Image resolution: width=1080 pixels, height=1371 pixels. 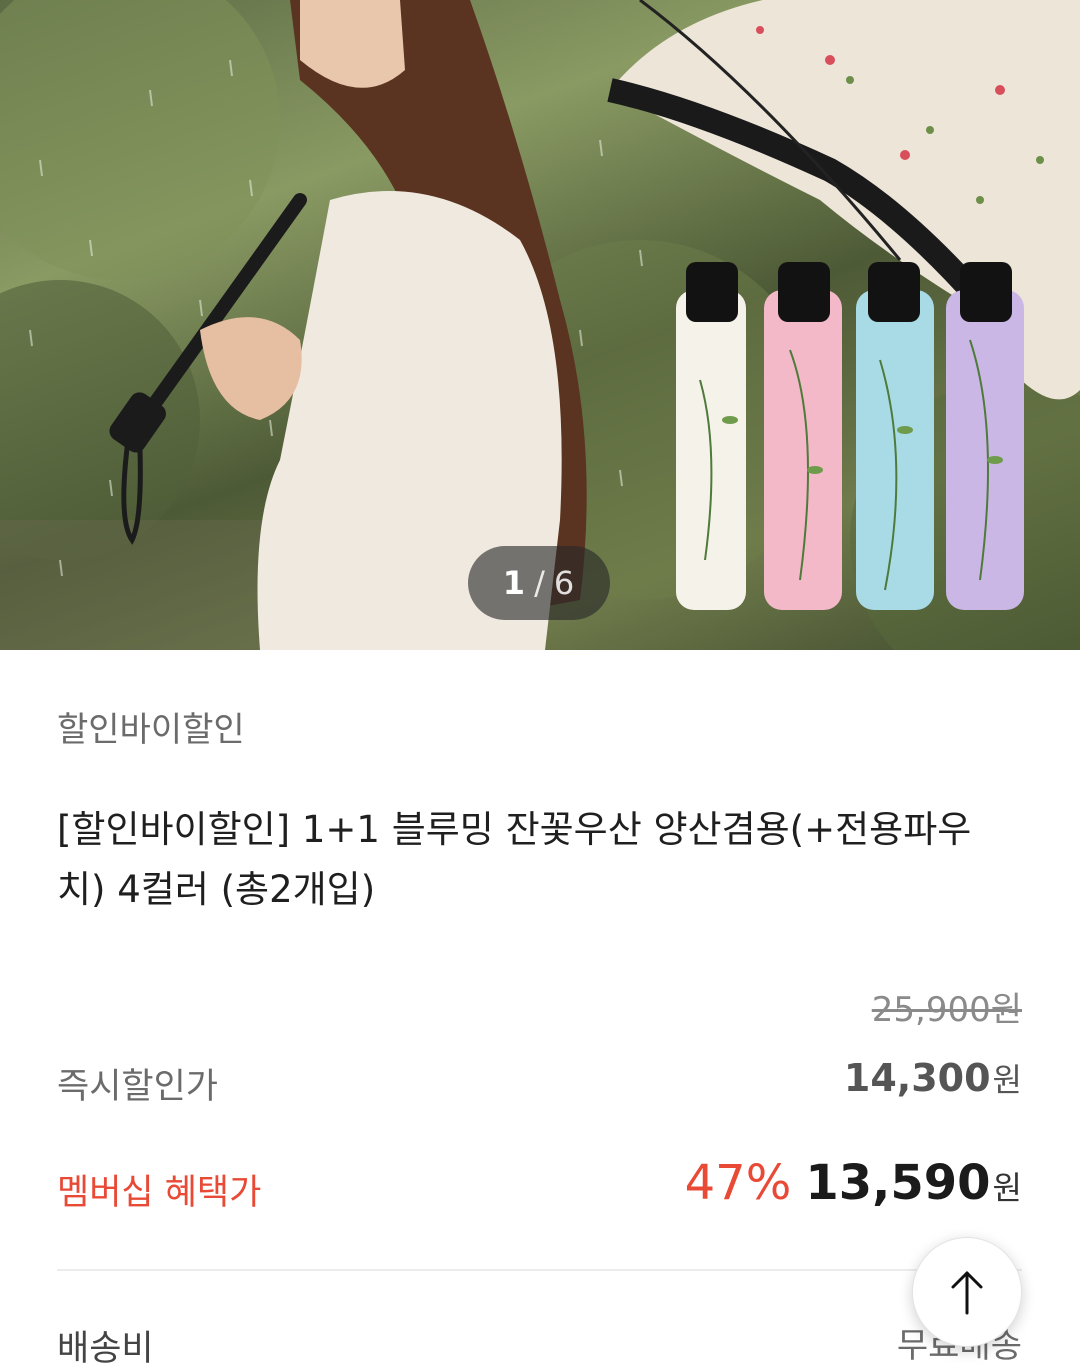 I want to click on arrow-up-icon, so click(x=967, y=1293).